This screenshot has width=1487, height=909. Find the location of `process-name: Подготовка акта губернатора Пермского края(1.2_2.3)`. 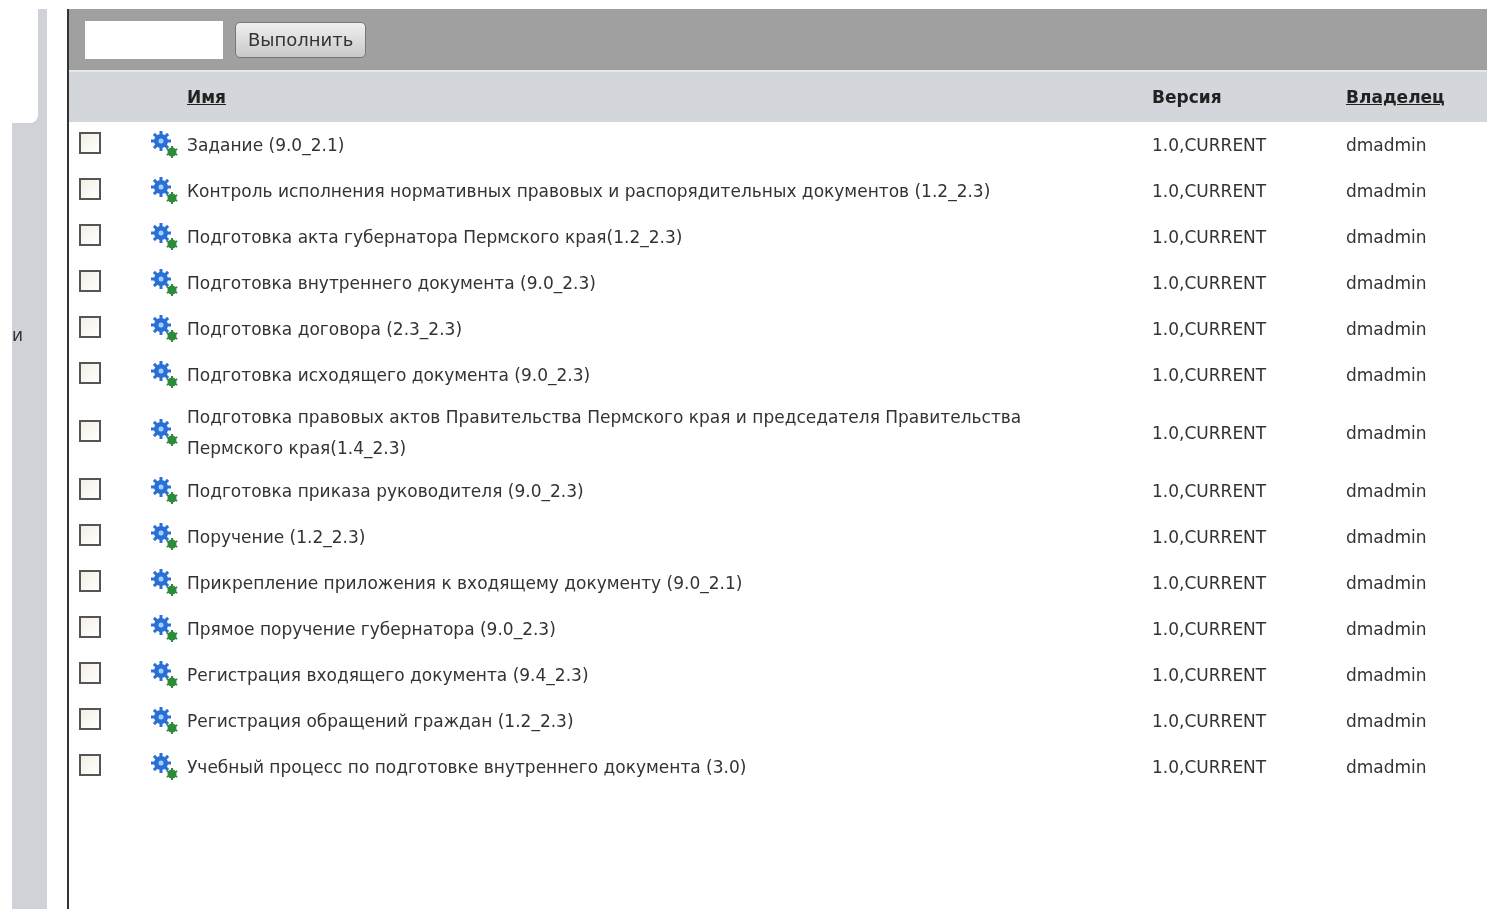

process-name: Подготовка акта губернатора Пермского края(1.2_2.3) is located at coordinates (435, 237).